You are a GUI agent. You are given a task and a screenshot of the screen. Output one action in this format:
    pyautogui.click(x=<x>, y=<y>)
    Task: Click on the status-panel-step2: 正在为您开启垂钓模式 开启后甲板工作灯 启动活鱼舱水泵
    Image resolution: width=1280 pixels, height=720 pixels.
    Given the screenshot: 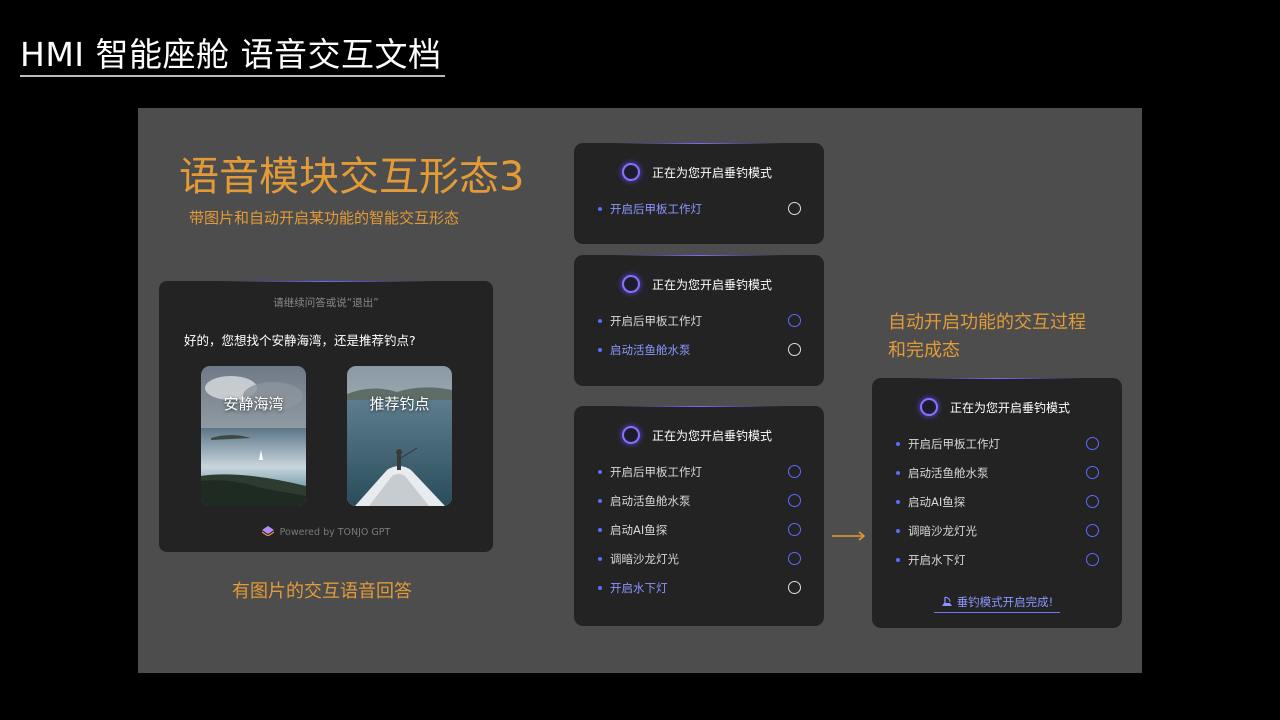 What is the action you would take?
    pyautogui.click(x=699, y=320)
    